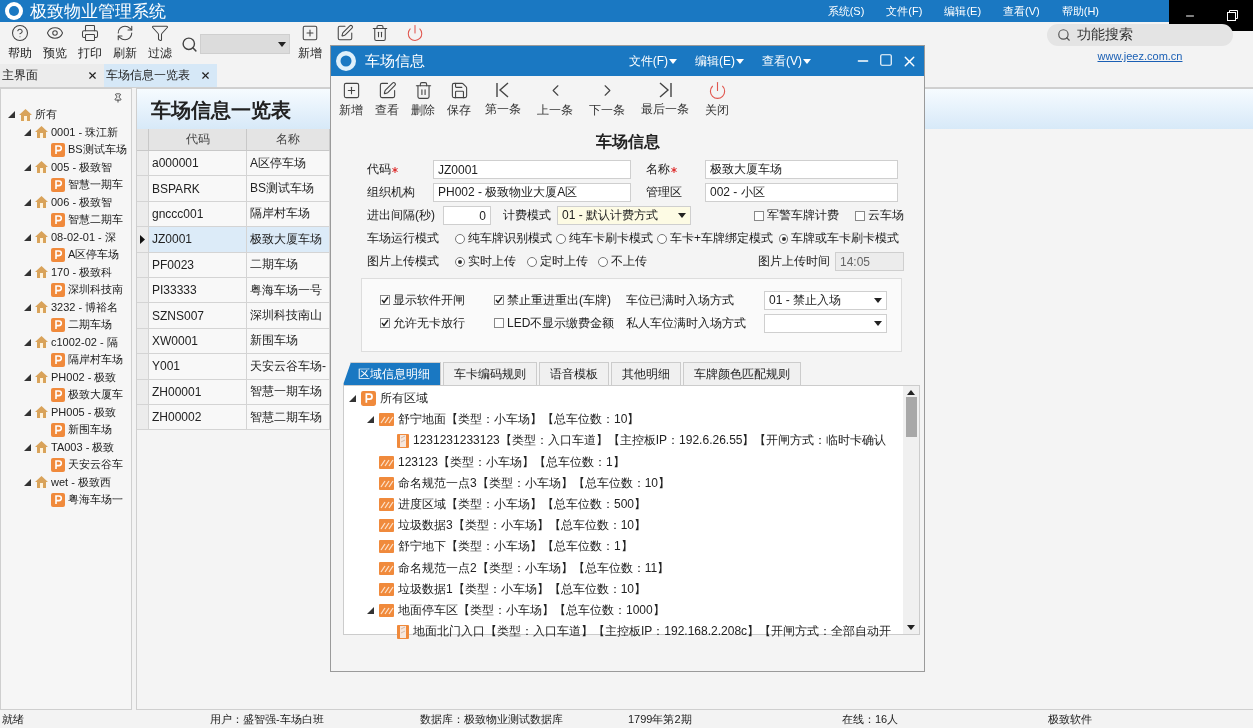  Describe the element at coordinates (911, 627) in the screenshot. I see `scroll-down-icon` at that location.